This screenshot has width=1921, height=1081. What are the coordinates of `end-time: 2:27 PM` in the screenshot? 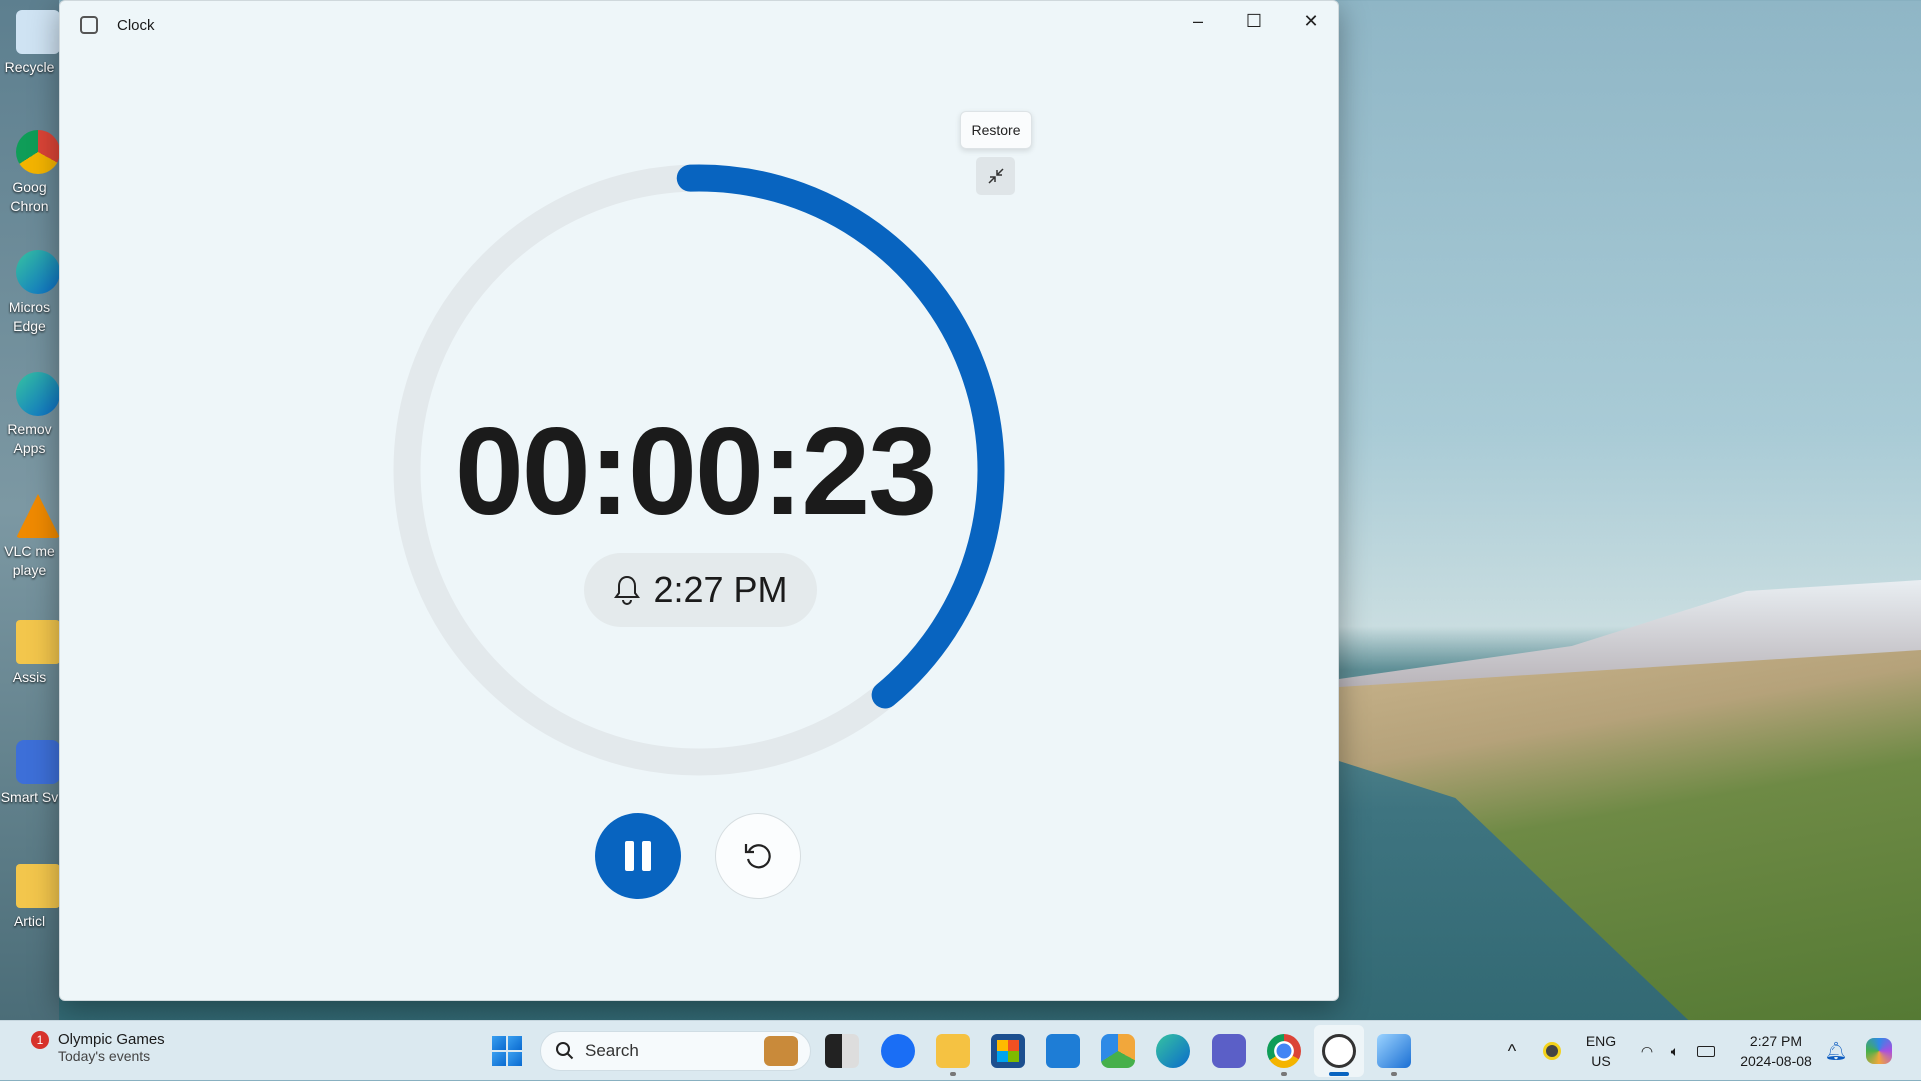 It's located at (720, 589).